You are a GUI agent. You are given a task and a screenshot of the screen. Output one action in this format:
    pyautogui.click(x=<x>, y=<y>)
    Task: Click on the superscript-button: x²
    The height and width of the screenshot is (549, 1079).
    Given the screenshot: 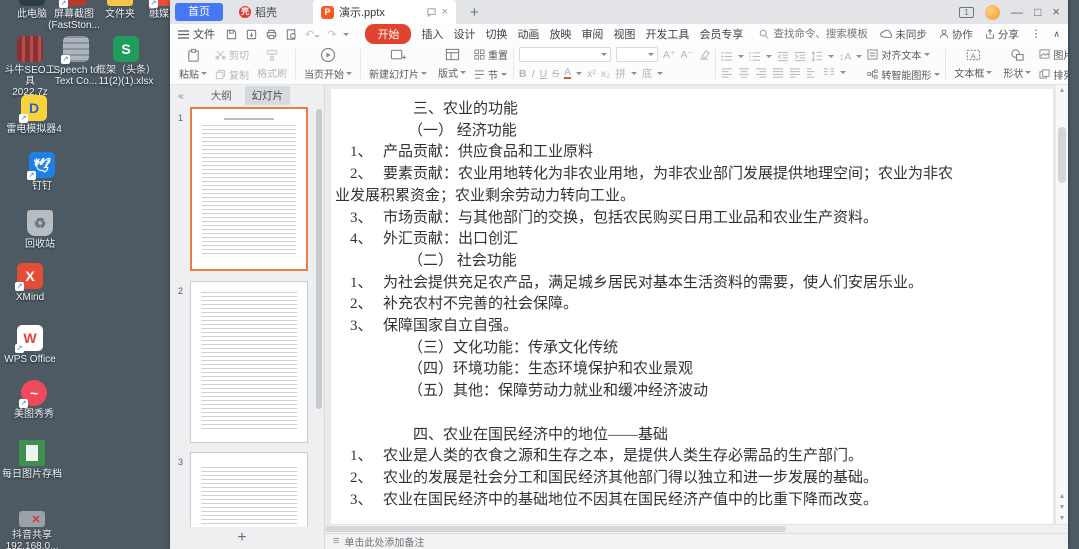 What is the action you would take?
    pyautogui.click(x=591, y=74)
    